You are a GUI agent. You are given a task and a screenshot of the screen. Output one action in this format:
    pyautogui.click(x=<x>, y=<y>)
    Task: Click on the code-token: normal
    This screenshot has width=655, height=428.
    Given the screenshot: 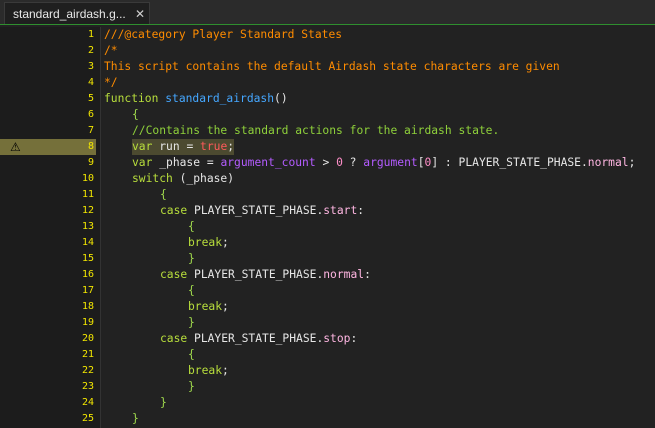 What is the action you would take?
    pyautogui.click(x=344, y=274)
    